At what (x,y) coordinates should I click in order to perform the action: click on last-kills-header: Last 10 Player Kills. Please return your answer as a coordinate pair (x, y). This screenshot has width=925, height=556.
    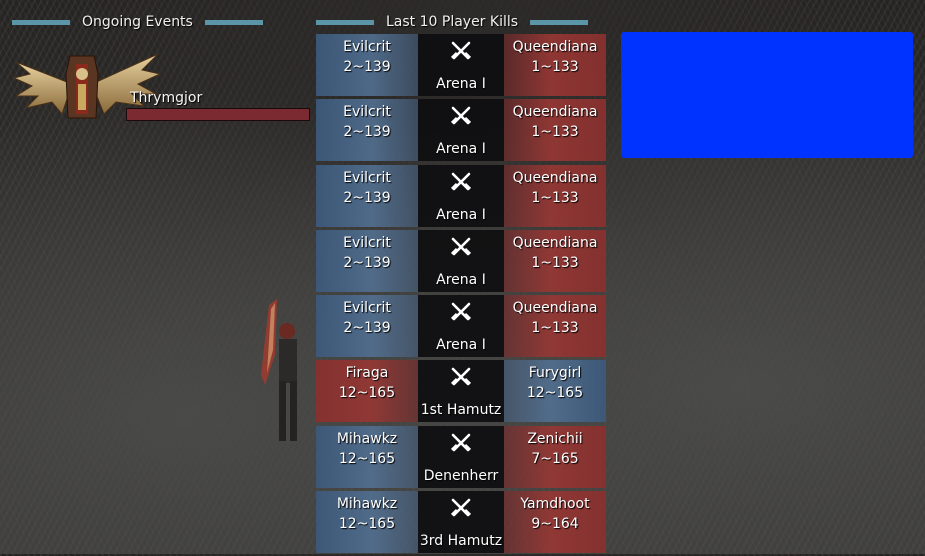
    Looking at the image, I should click on (461, 22).